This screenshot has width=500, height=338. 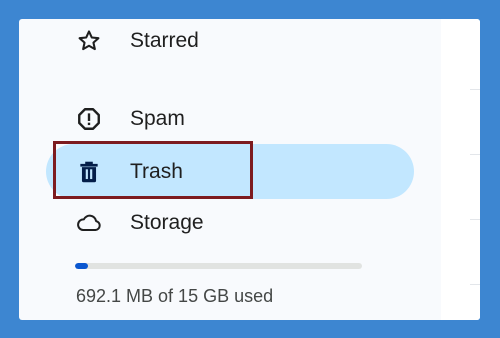 What do you see at coordinates (89, 41) in the screenshot?
I see `star-icon` at bounding box center [89, 41].